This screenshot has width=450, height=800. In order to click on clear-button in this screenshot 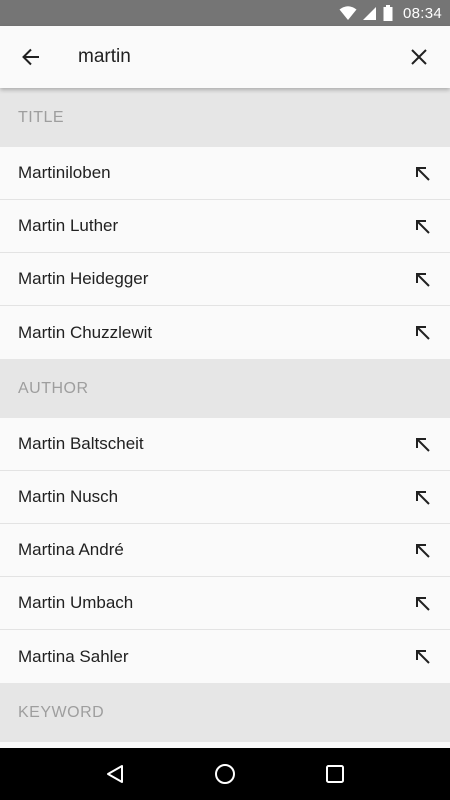, I will do `click(419, 57)`.